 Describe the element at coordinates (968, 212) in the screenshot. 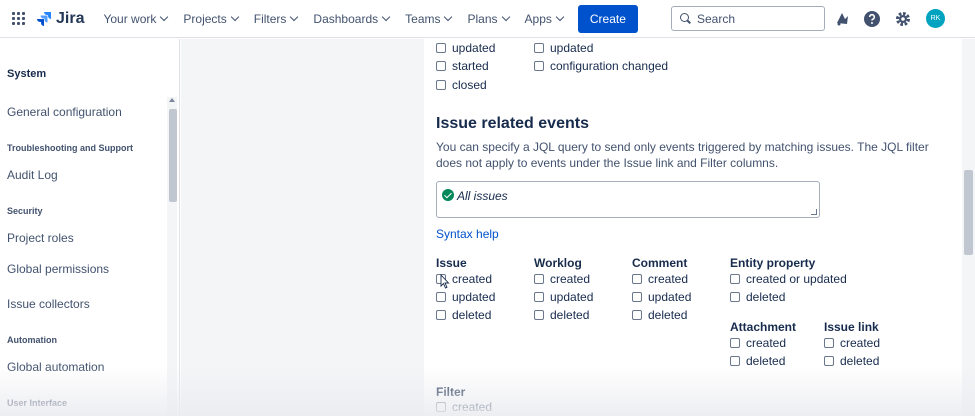

I see `page-scrollbar-thumb` at that location.